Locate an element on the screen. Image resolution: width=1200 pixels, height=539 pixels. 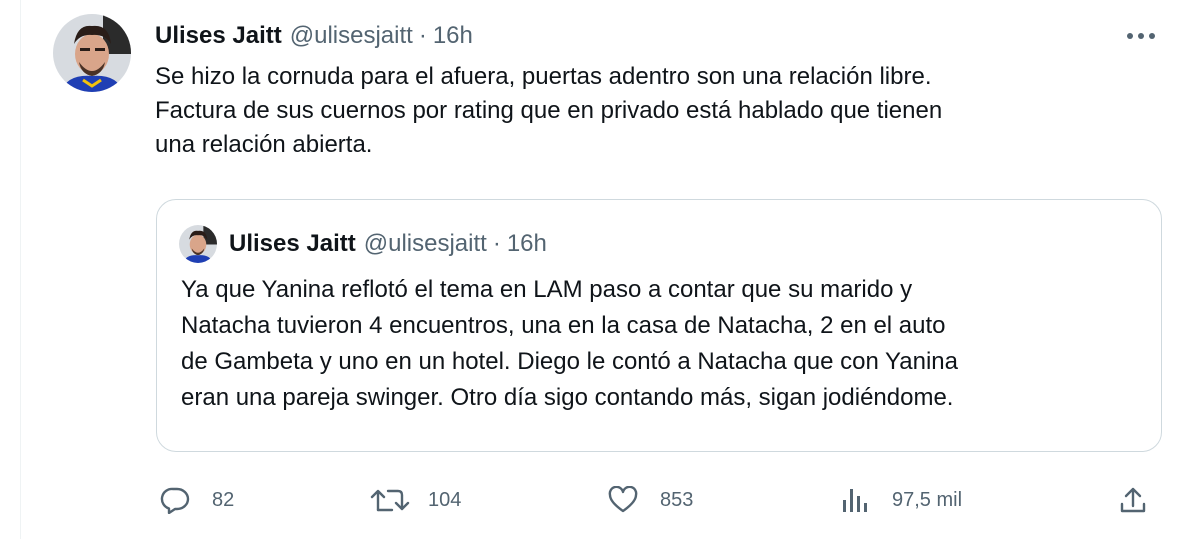
retweet-count: 104 is located at coordinates (445, 499).